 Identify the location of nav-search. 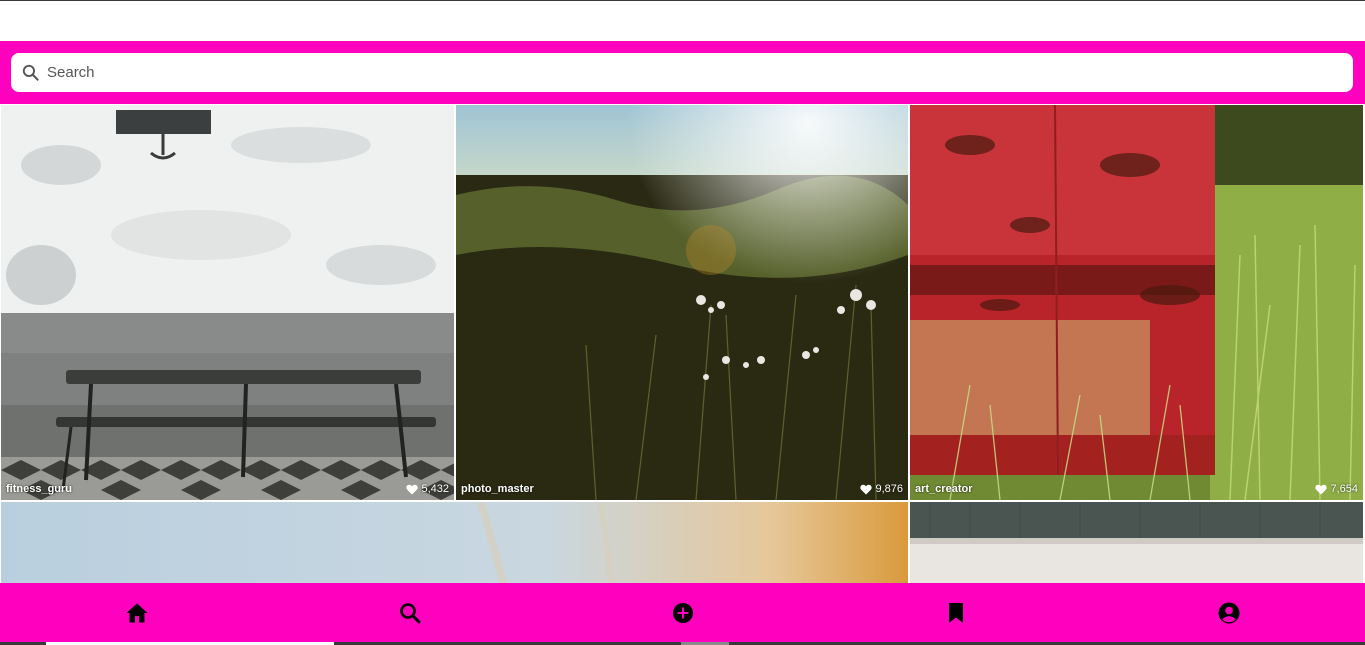
(409, 612).